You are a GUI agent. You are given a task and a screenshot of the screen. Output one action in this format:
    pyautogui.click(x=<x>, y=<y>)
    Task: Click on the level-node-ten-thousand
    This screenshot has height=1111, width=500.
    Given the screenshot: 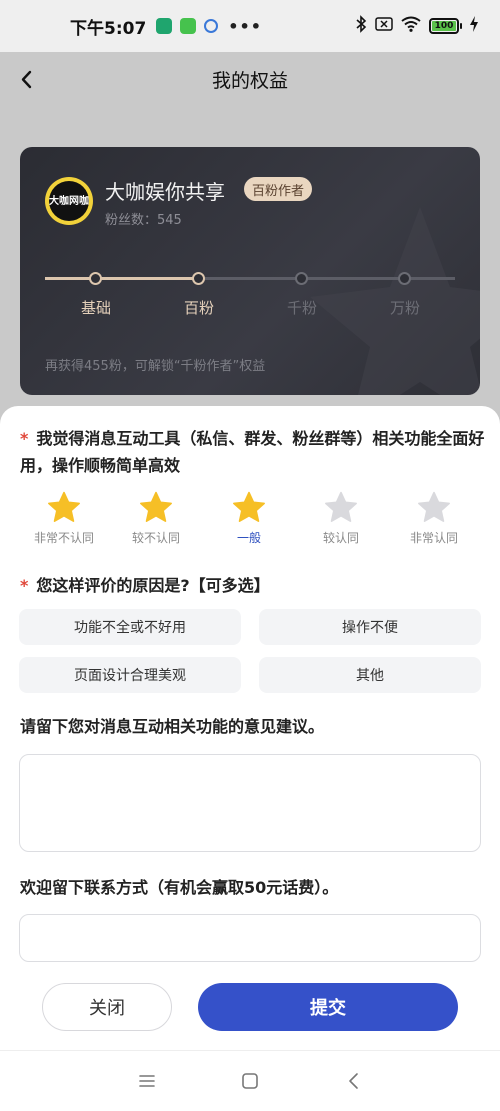 What is the action you would take?
    pyautogui.click(x=404, y=278)
    